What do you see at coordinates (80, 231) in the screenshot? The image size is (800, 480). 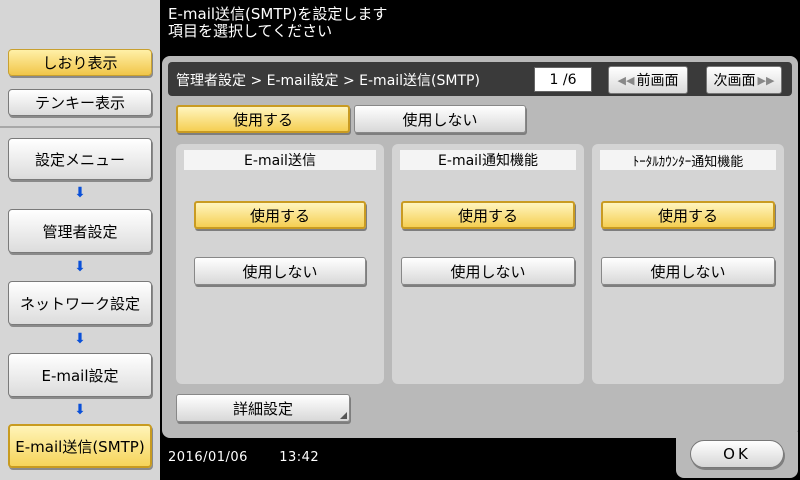 I see `sidebar-item-admin-settings: 管理者設定` at bounding box center [80, 231].